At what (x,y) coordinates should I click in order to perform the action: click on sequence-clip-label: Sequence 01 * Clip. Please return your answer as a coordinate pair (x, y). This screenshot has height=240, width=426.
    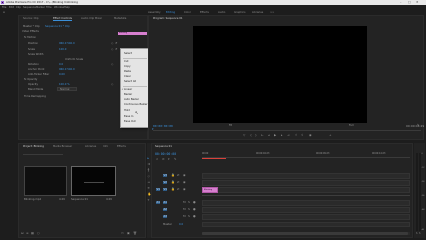
    Looking at the image, I should click on (57, 26).